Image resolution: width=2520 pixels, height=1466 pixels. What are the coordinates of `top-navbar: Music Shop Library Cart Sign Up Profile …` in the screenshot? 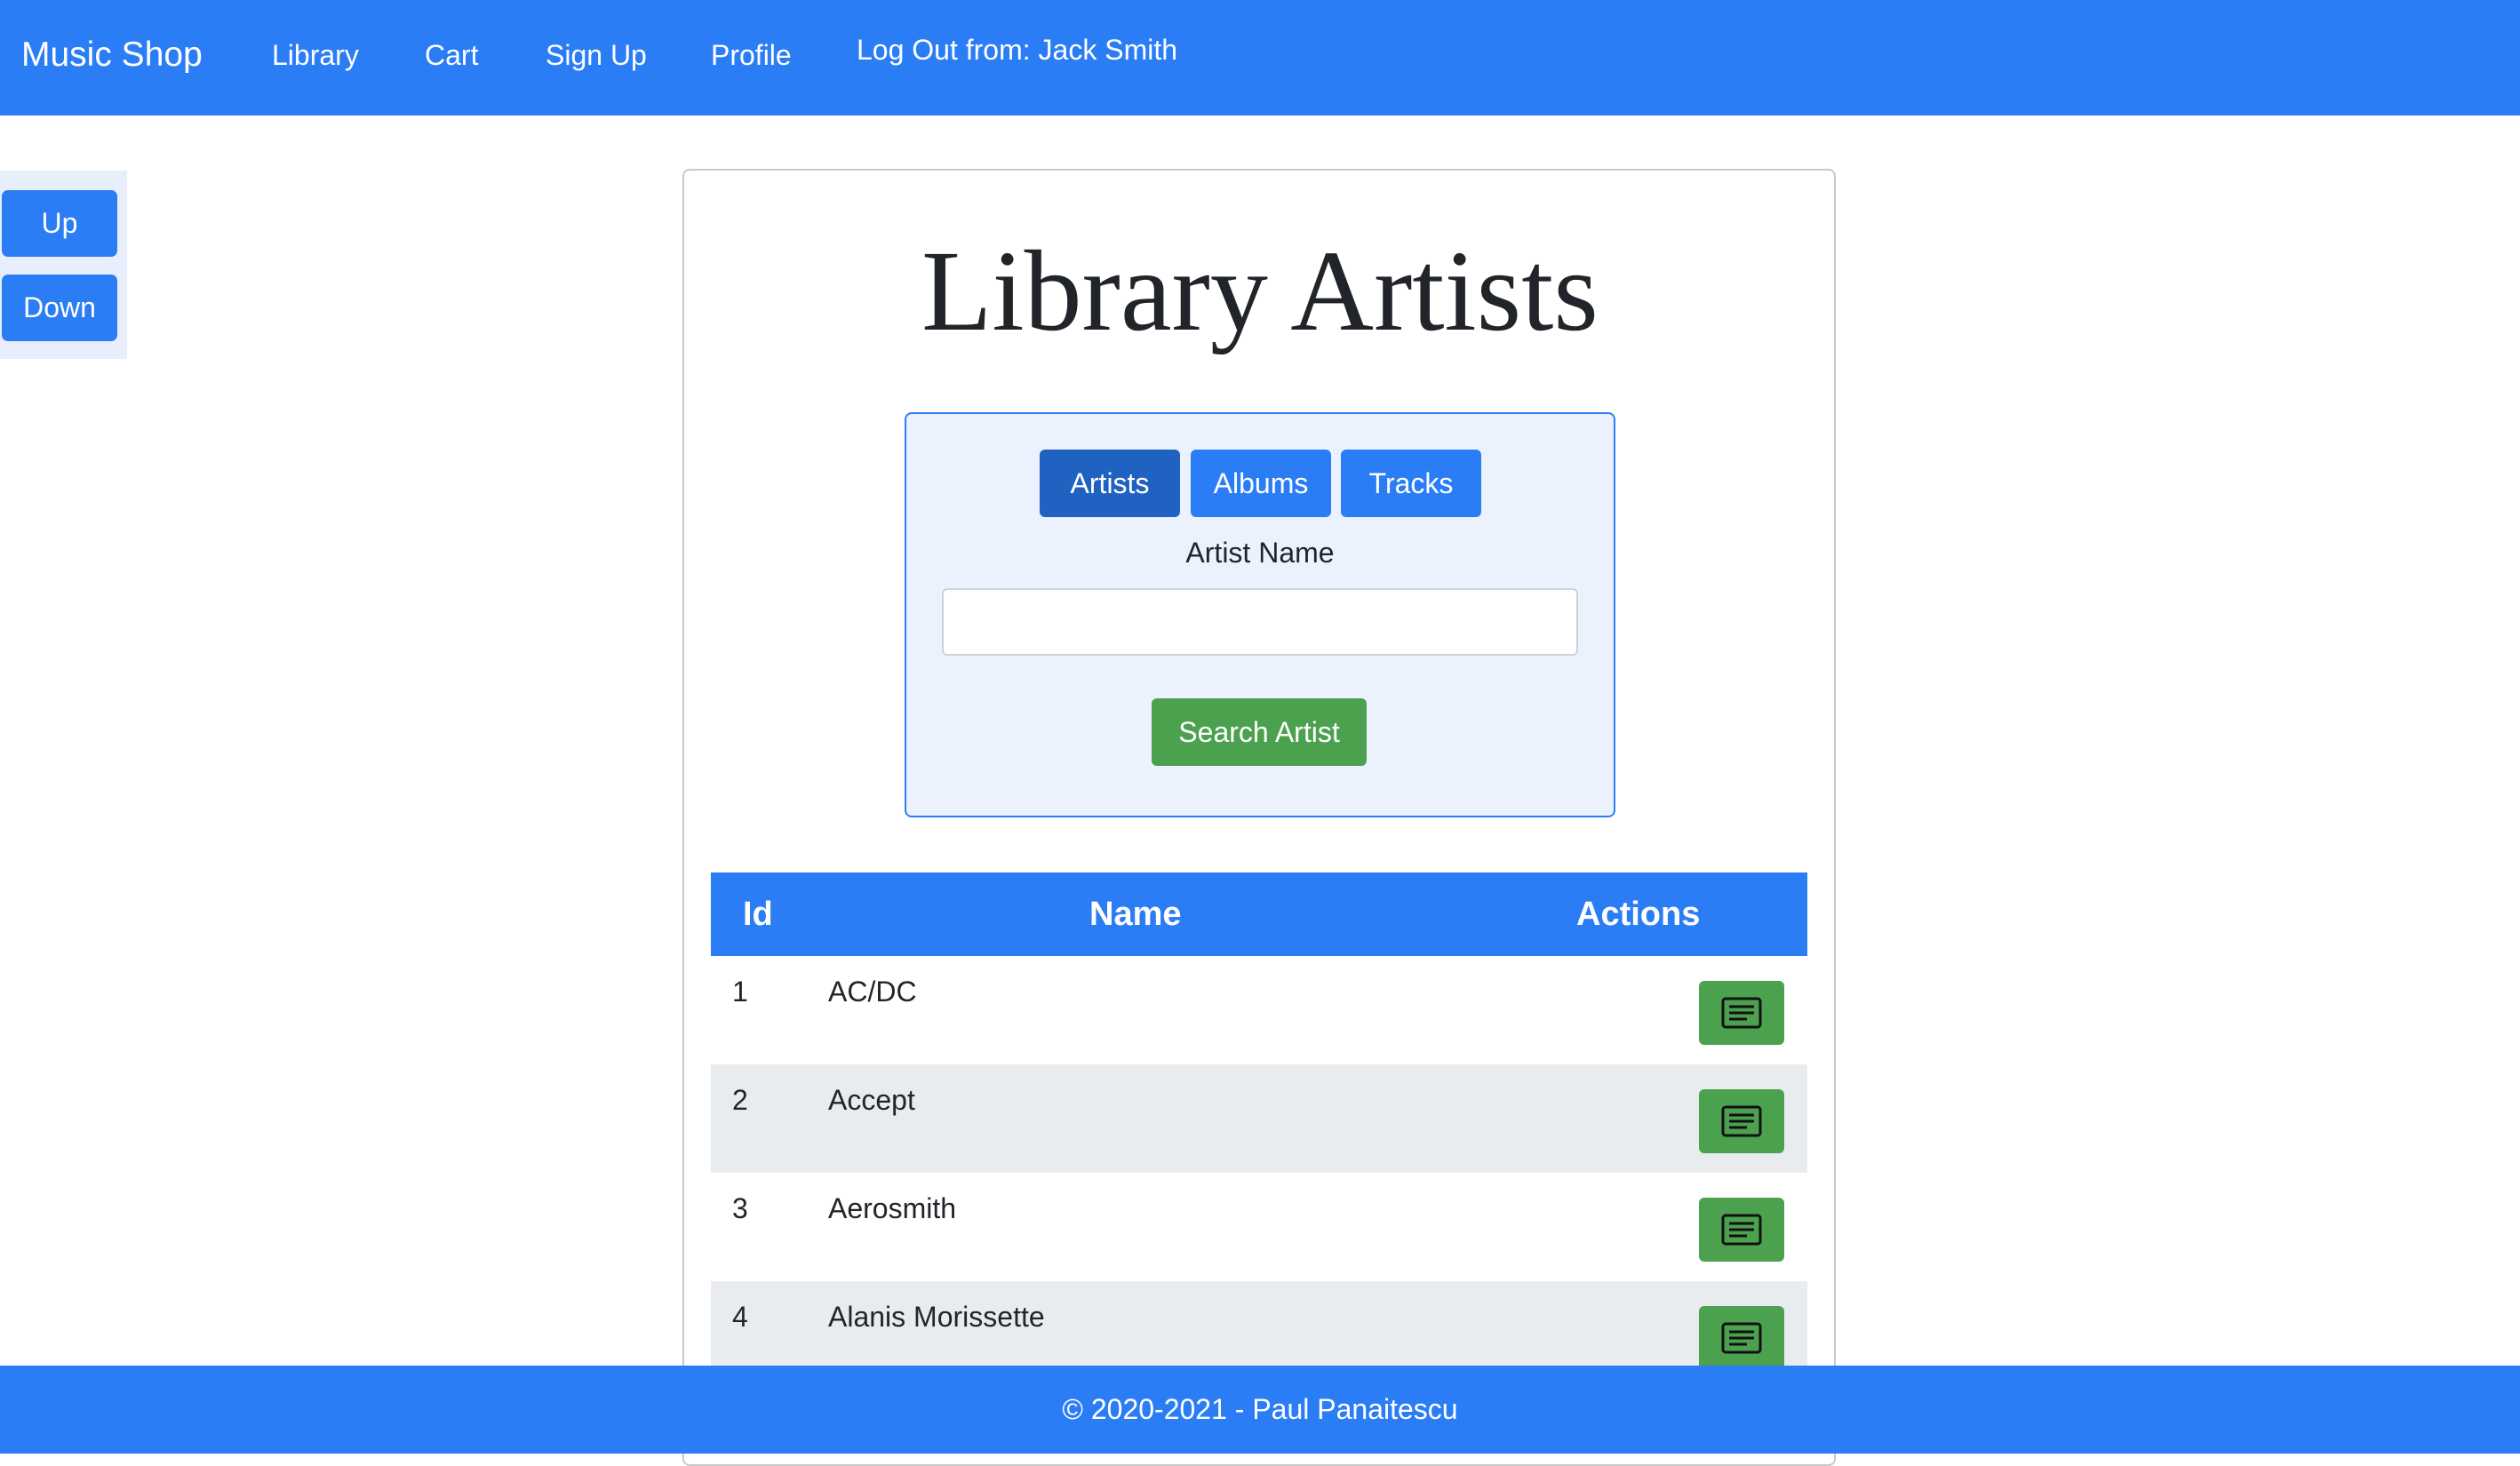 It's located at (1260, 58).